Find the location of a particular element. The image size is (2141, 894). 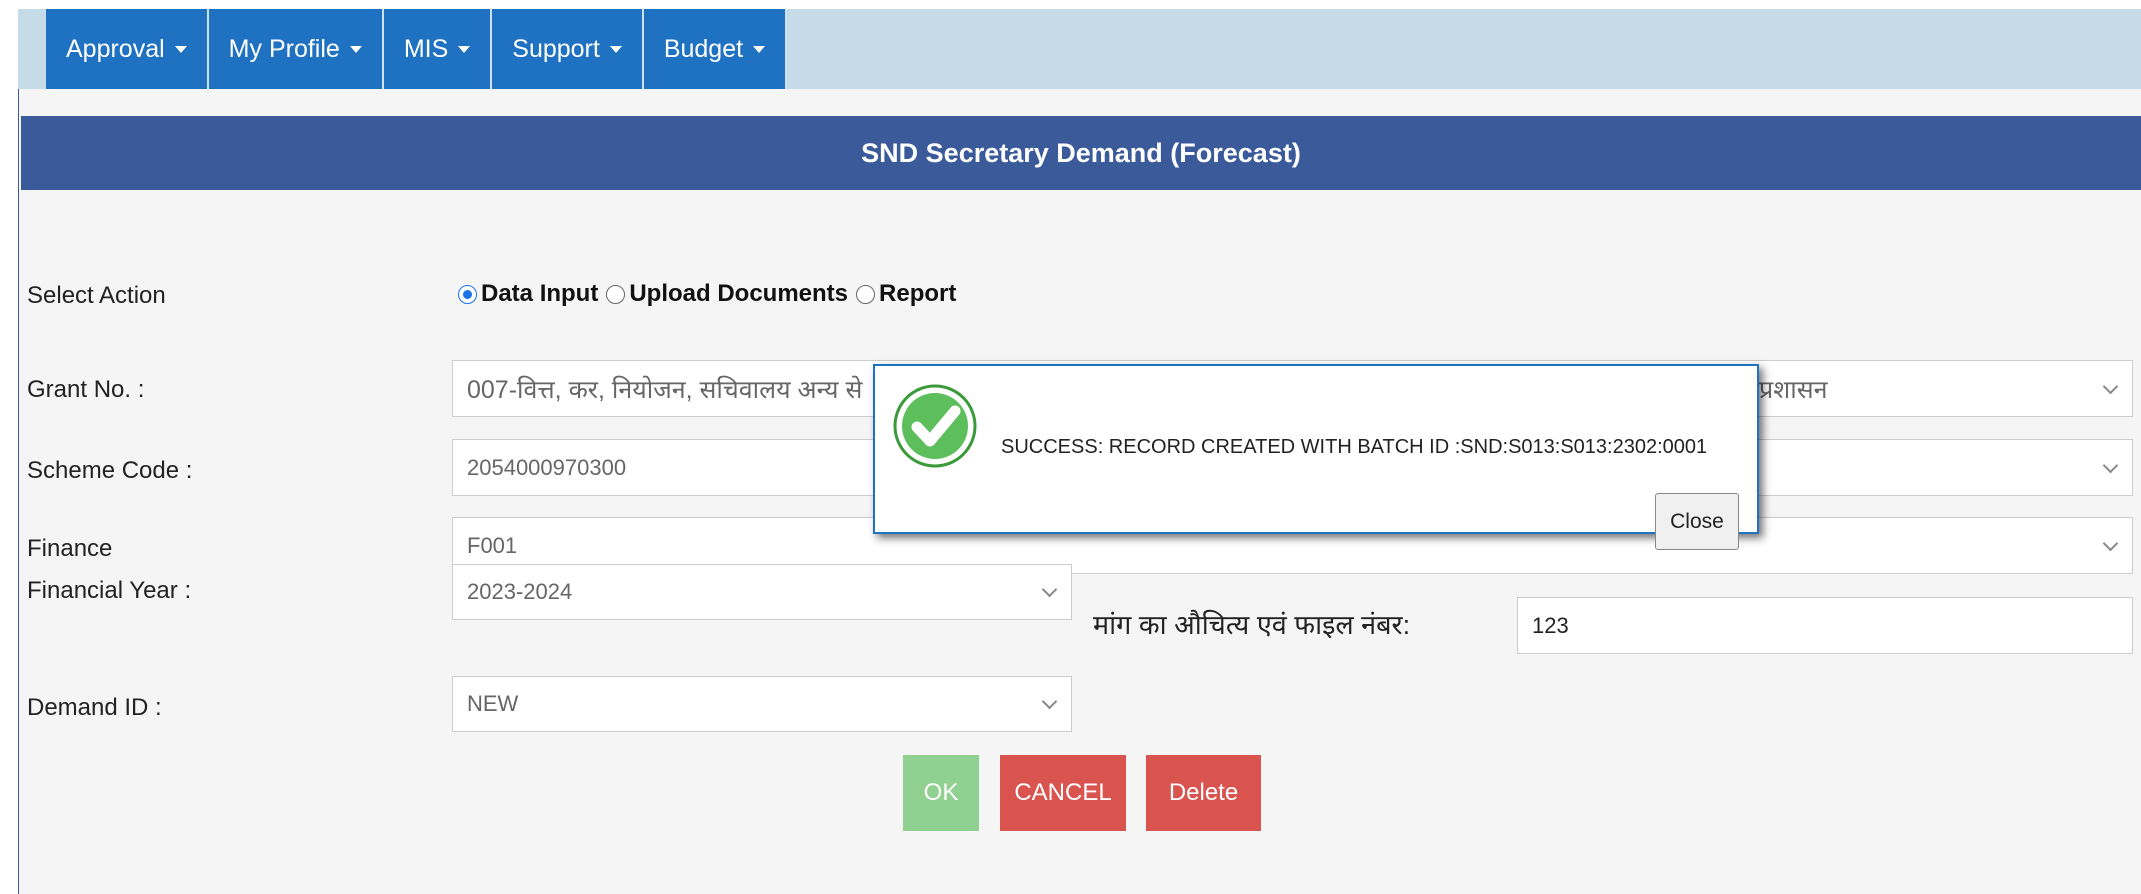

main-nav: Approval My Profile MIS Support Budget is located at coordinates (417, 49).